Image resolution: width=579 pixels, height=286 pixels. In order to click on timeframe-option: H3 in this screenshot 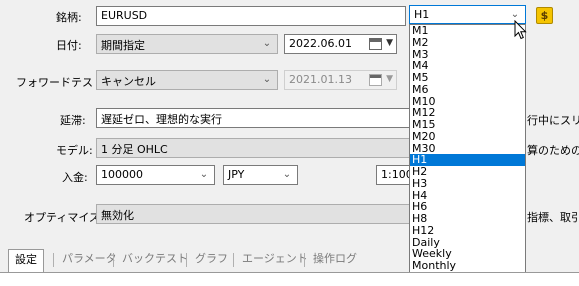, I will do `click(467, 183)`.